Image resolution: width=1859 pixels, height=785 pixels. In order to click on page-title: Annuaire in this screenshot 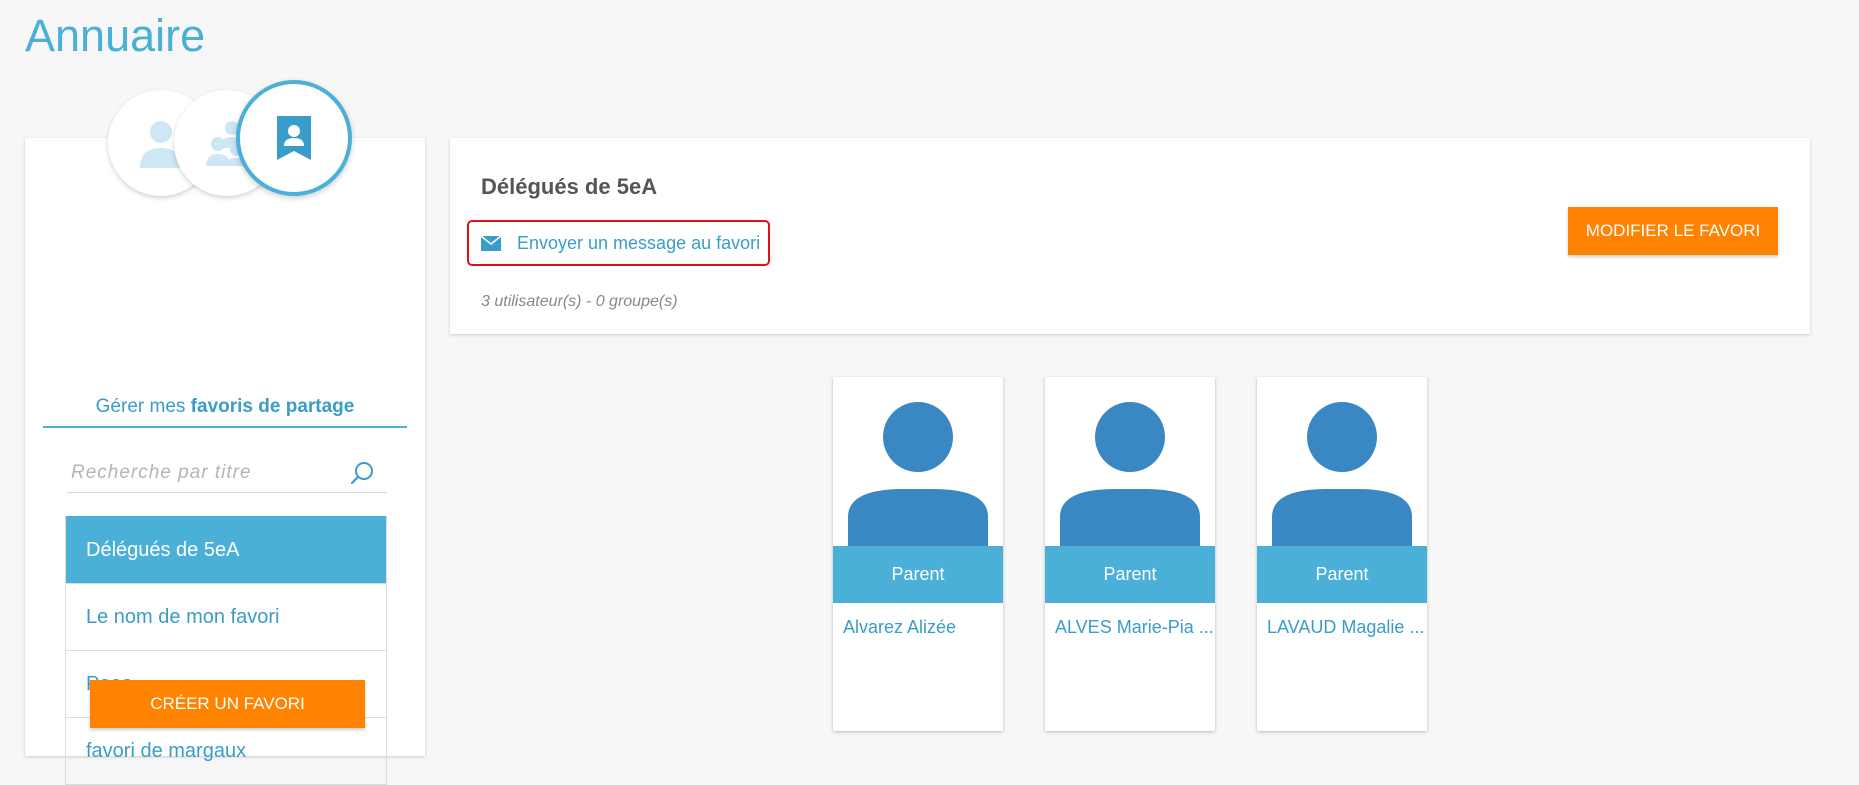, I will do `click(115, 35)`.